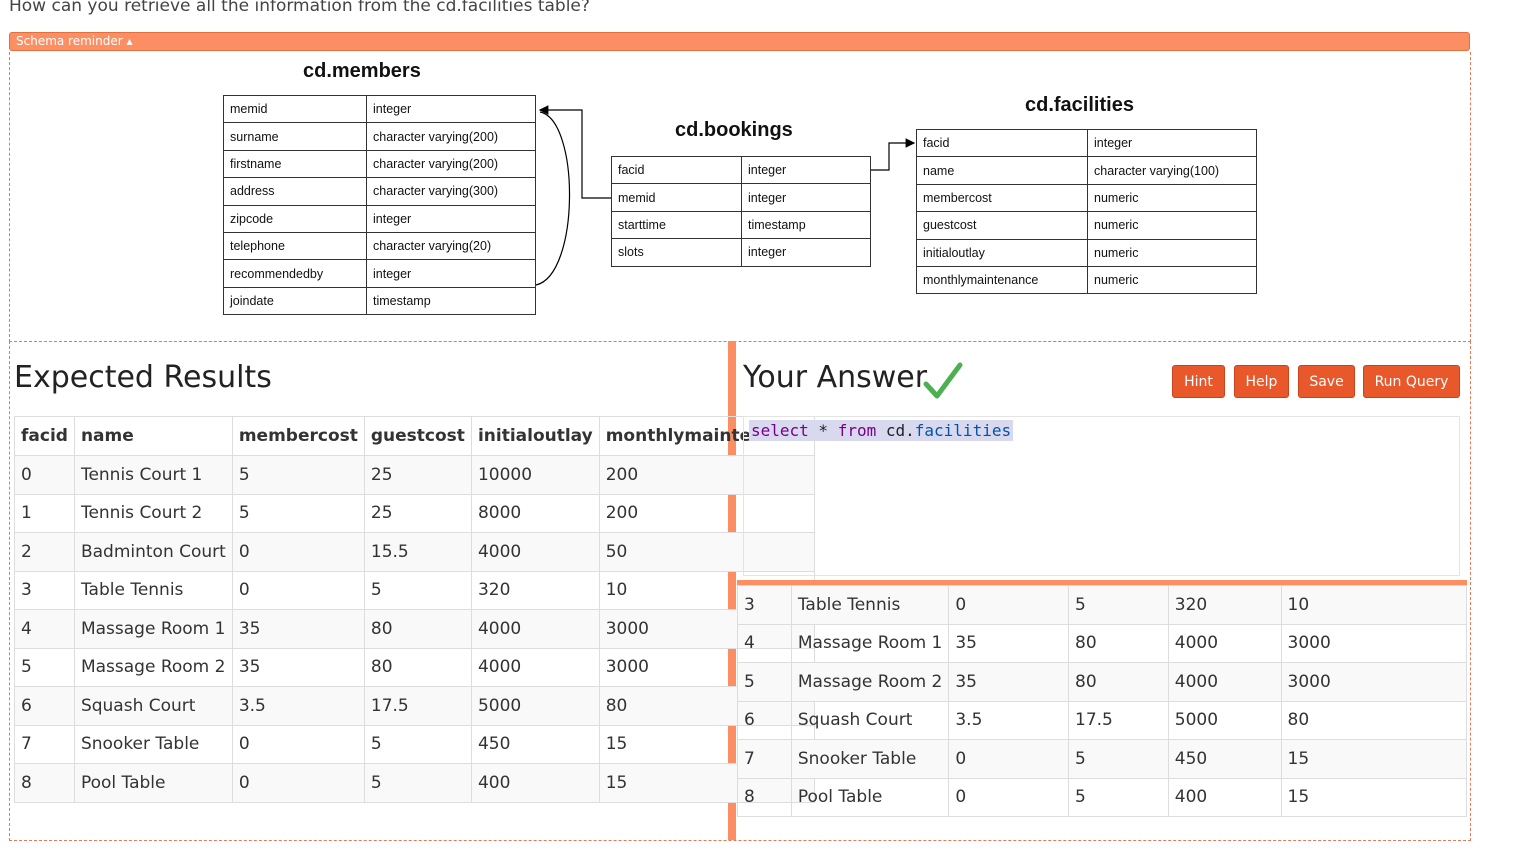  Describe the element at coordinates (764, 643) in the screenshot. I see `table-cell: 4` at that location.